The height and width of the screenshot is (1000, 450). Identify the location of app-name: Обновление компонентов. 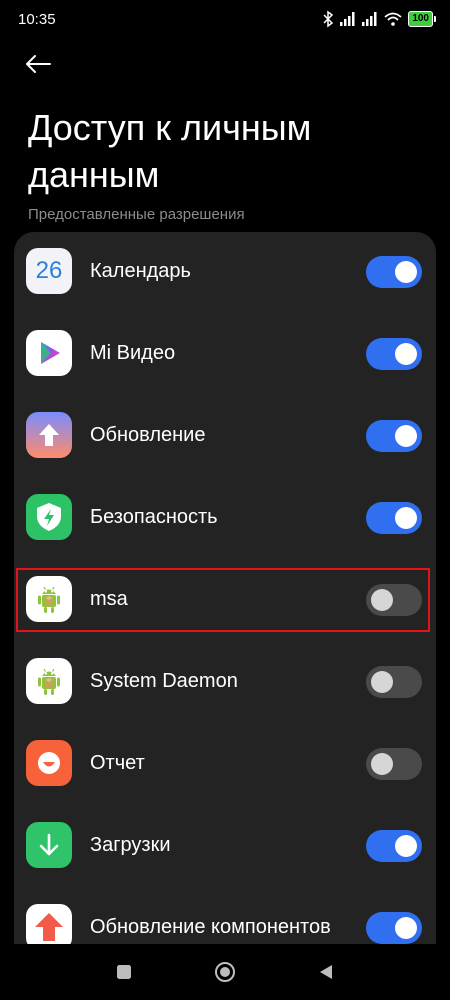
(210, 927).